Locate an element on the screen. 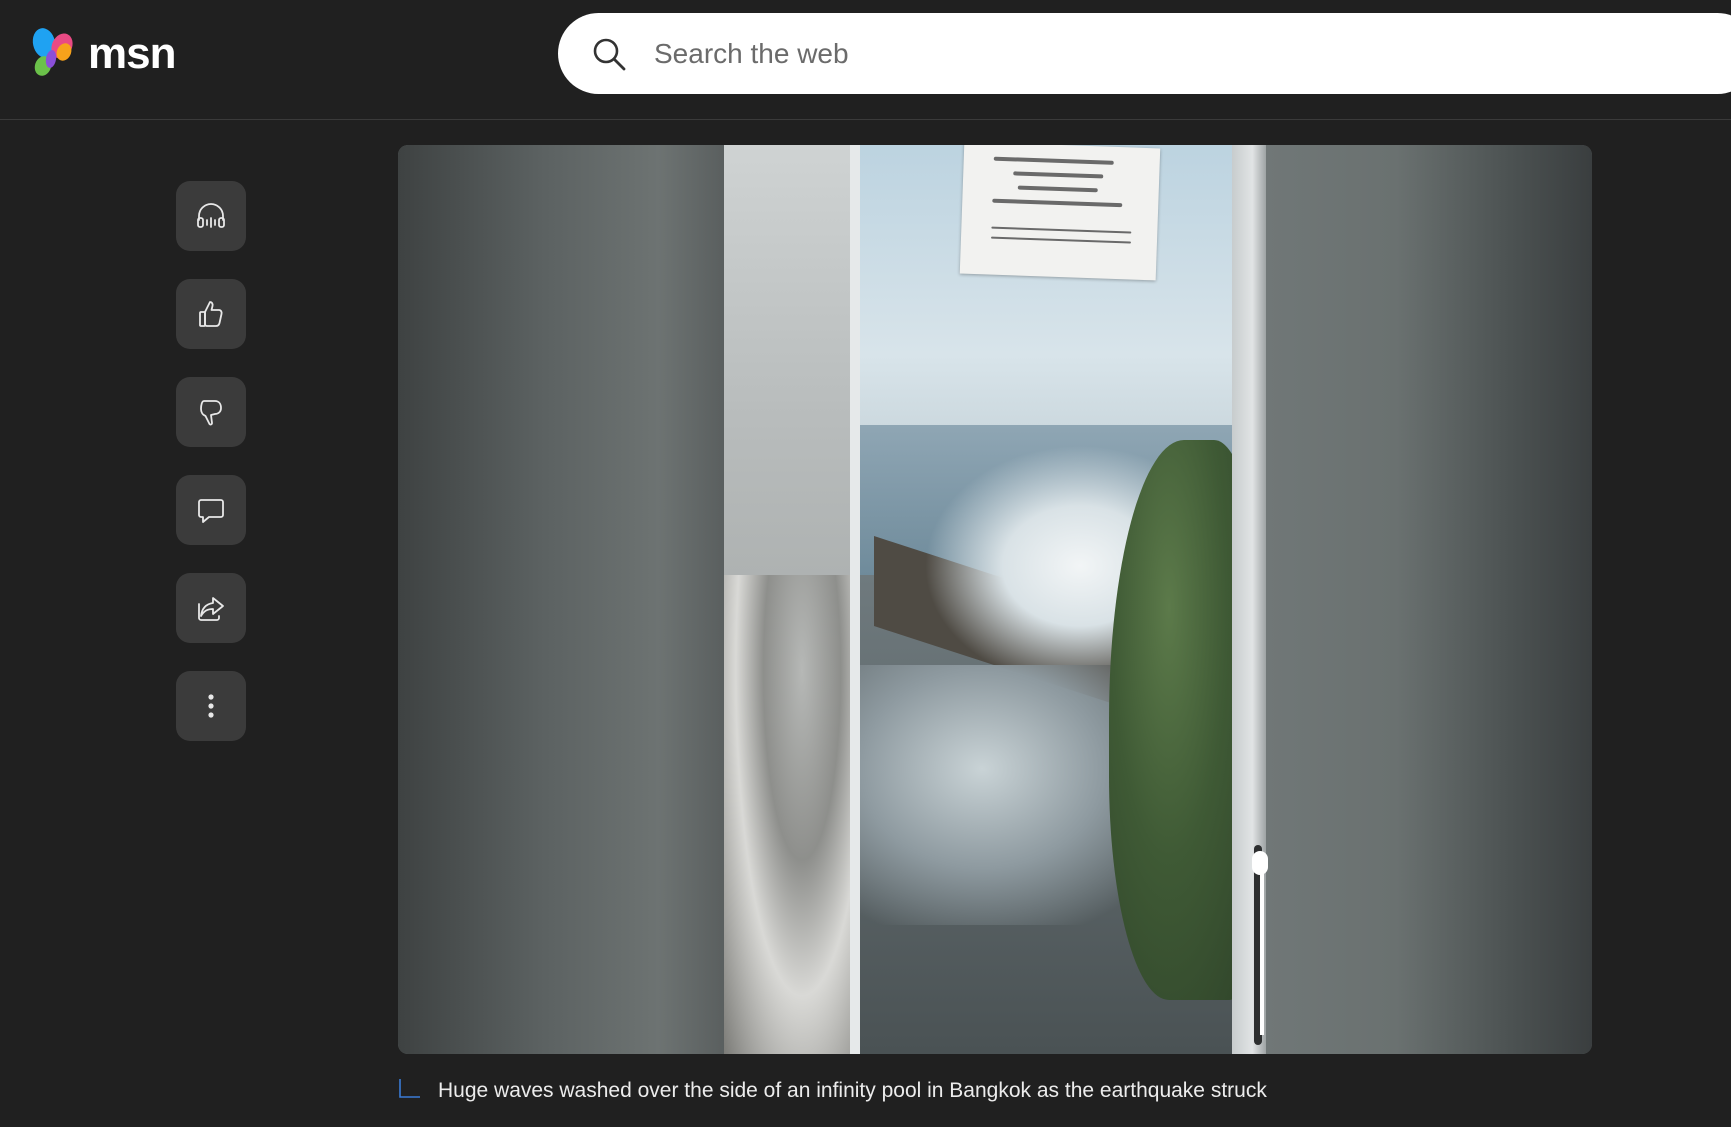 The image size is (1731, 1127). search-bar is located at coordinates (1144, 53).